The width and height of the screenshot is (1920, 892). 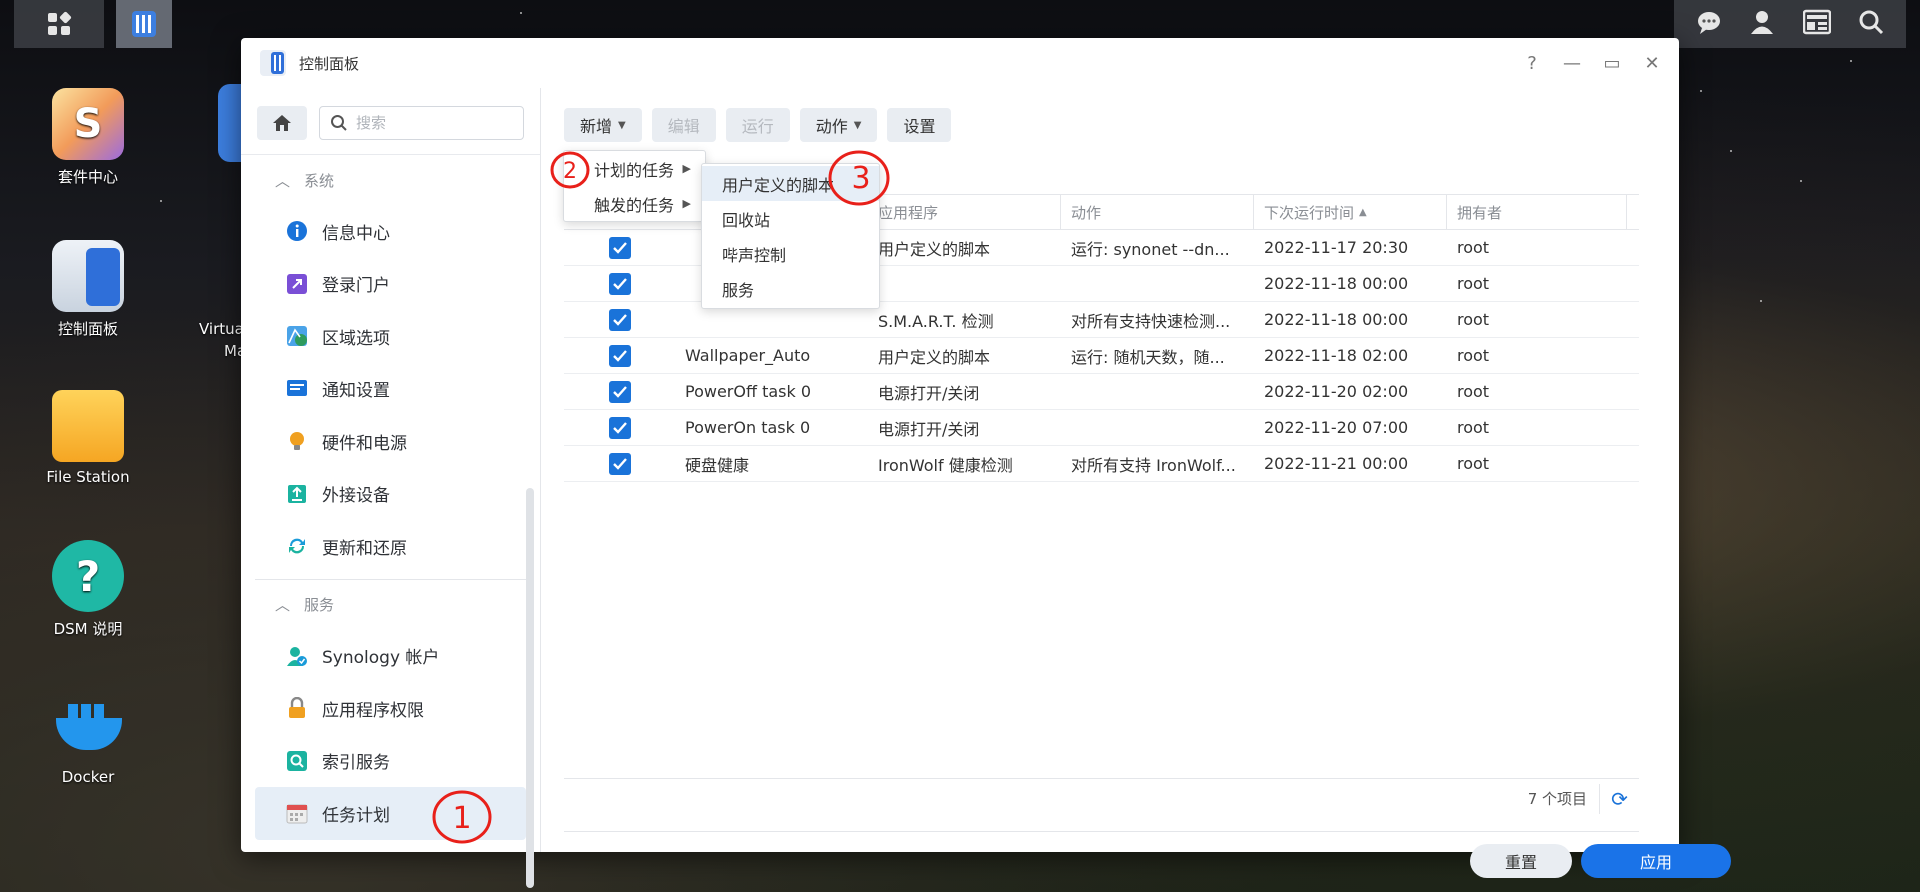 I want to click on app-cell: 电源打开/关闭, so click(x=929, y=393).